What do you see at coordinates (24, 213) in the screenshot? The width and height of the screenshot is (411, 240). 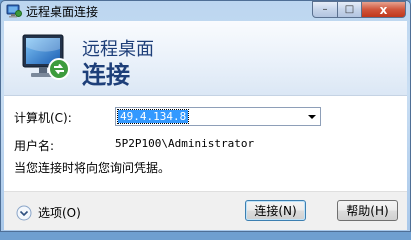 I see `chevron-down-icon` at bounding box center [24, 213].